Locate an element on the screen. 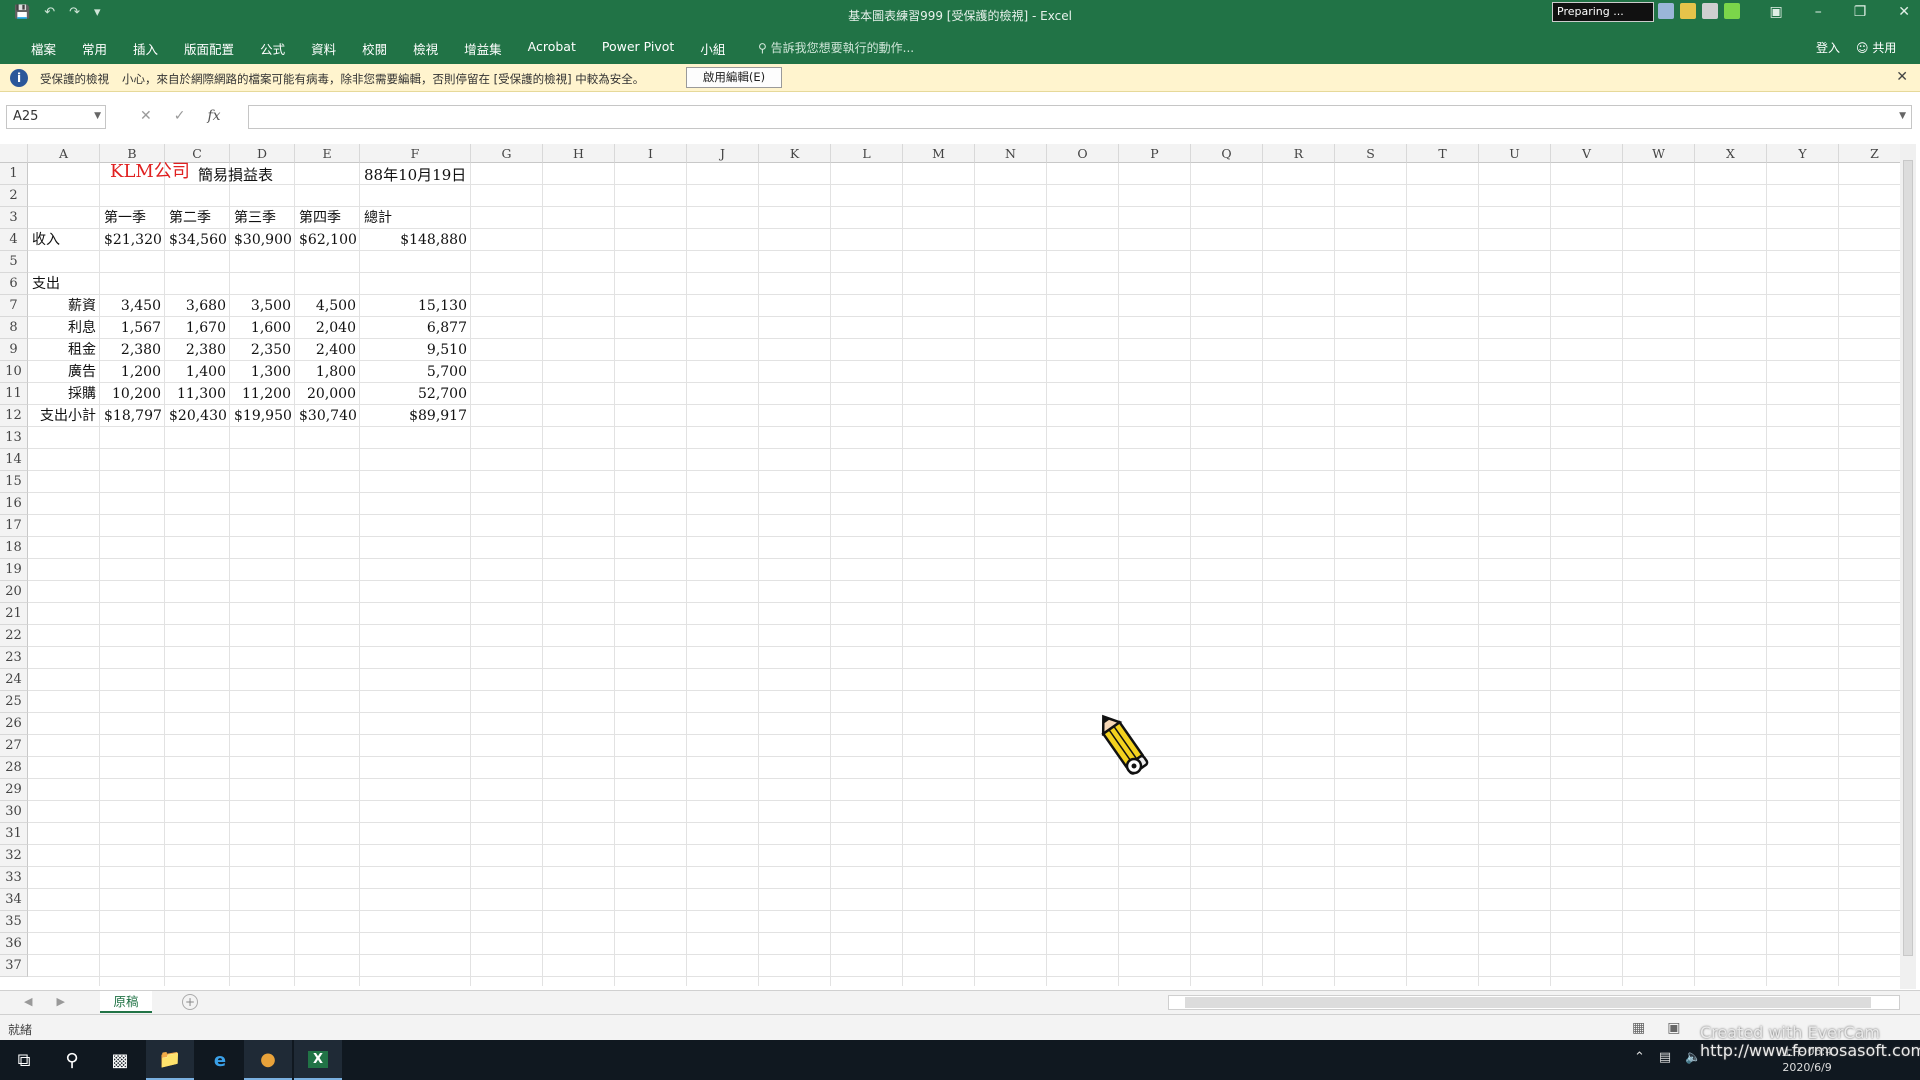 This screenshot has width=1920, height=1080. enter-icon: ✓ is located at coordinates (180, 116).